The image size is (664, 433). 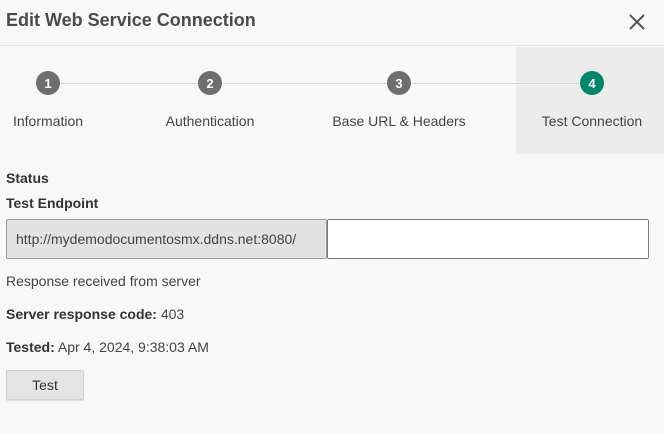 I want to click on response-code-label: Server response code:, so click(x=81, y=314).